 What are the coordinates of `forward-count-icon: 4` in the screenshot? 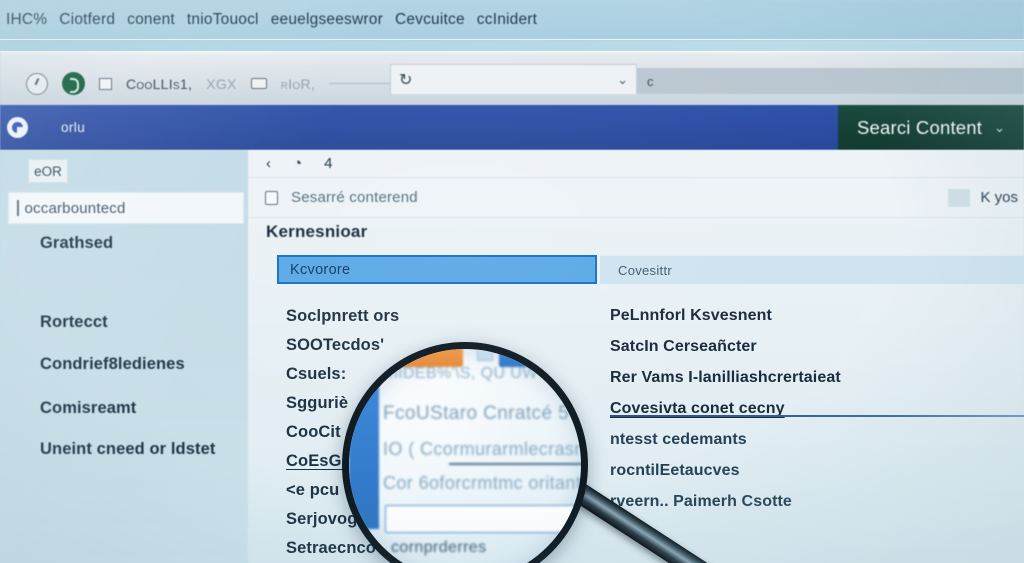 It's located at (328, 163).